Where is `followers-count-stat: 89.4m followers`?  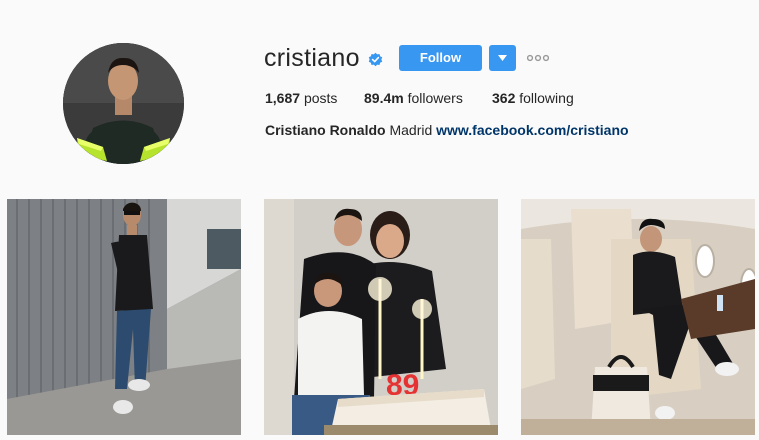 followers-count-stat: 89.4m followers is located at coordinates (413, 98).